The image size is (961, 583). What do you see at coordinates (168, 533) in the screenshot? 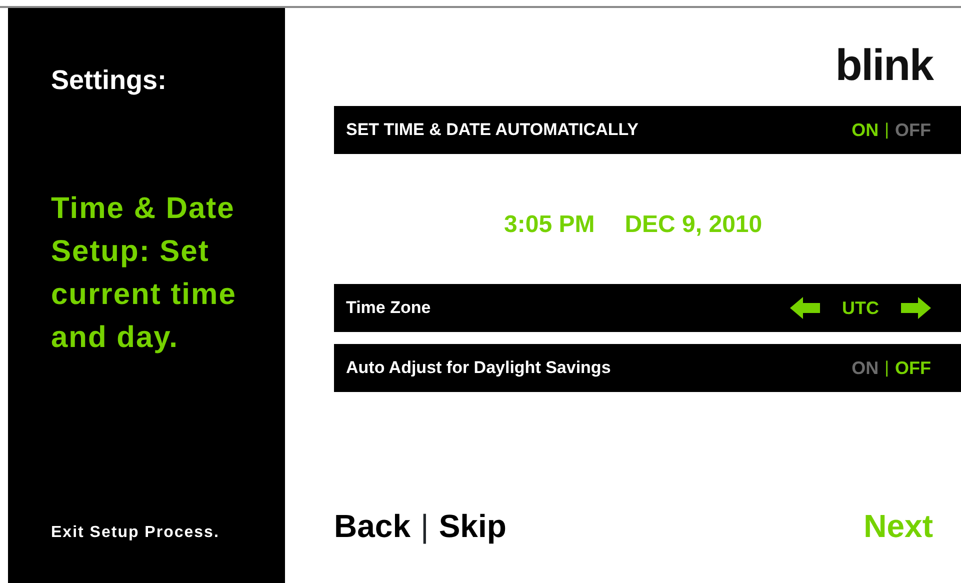
I see `exit-setup-link: Exit Setup Process.` at bounding box center [168, 533].